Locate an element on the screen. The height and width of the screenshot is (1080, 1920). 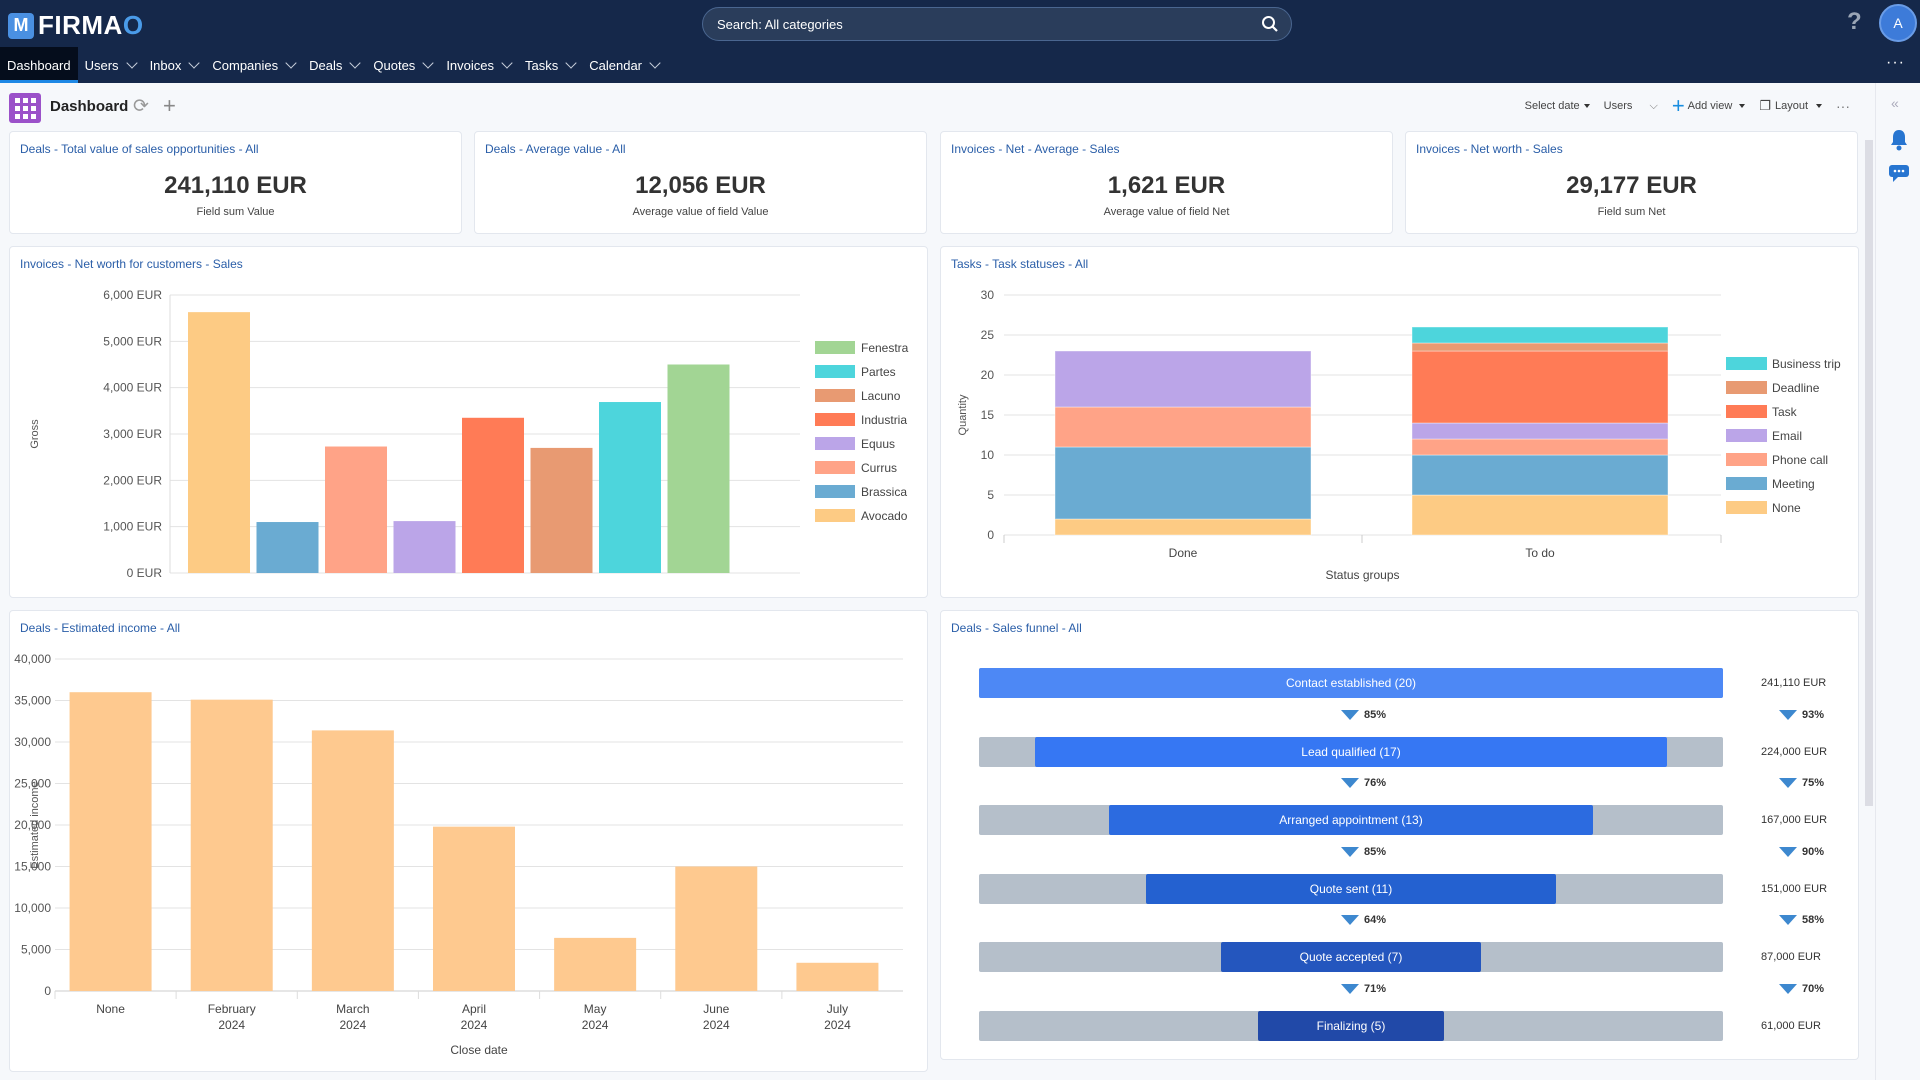
legend-label: Deadline is located at coordinates (1796, 388).